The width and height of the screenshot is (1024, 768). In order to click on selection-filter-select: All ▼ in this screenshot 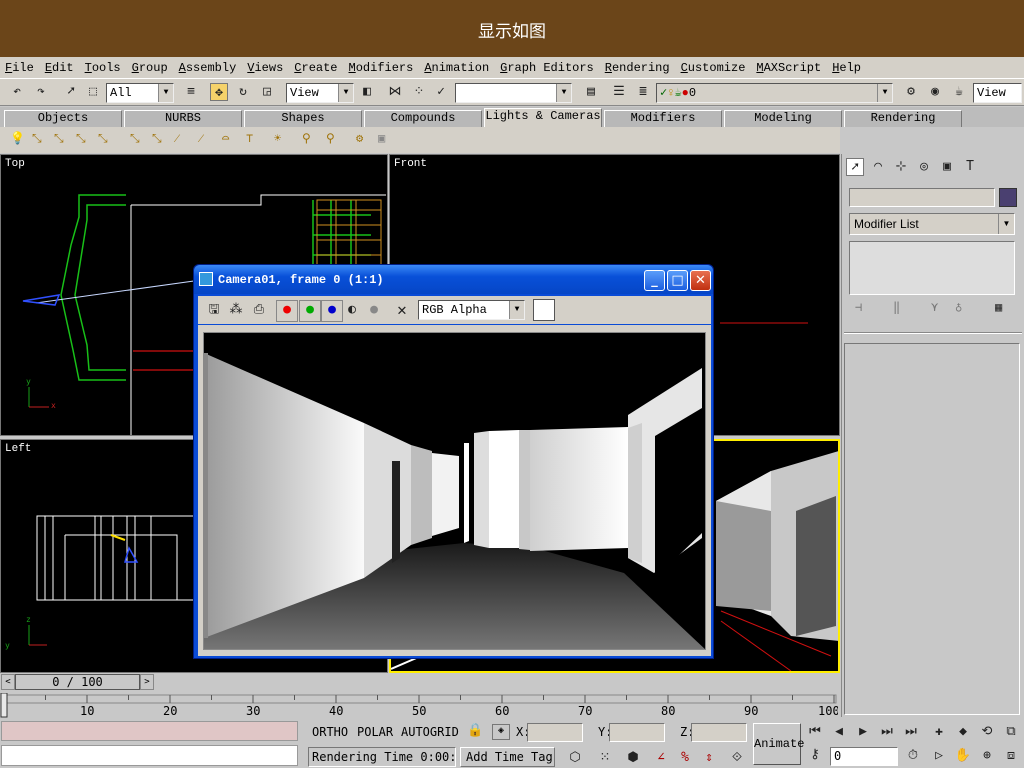, I will do `click(140, 93)`.